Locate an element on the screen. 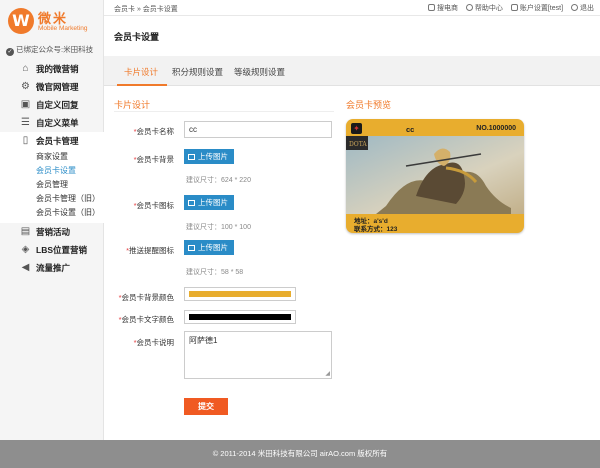 Image resolution: width=600 pixels, height=468 pixels. top-link-help: 帮助中心 is located at coordinates (484, 8).